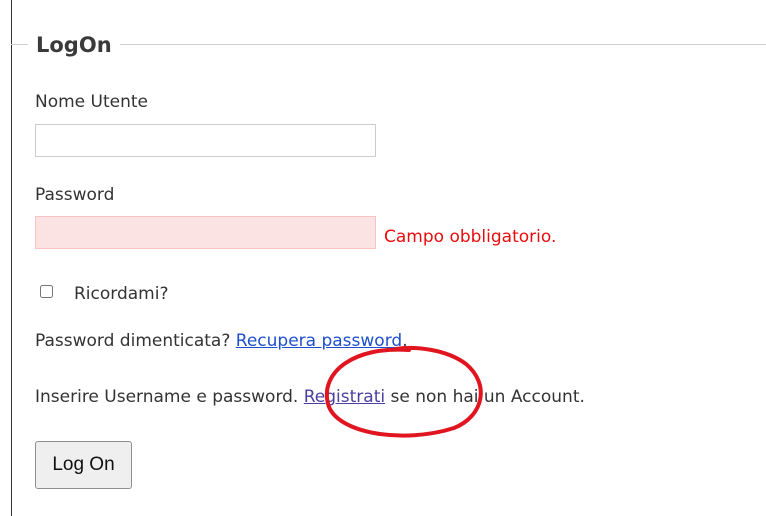 Image resolution: width=766 pixels, height=516 pixels. What do you see at coordinates (205, 140) in the screenshot?
I see `username-input` at bounding box center [205, 140].